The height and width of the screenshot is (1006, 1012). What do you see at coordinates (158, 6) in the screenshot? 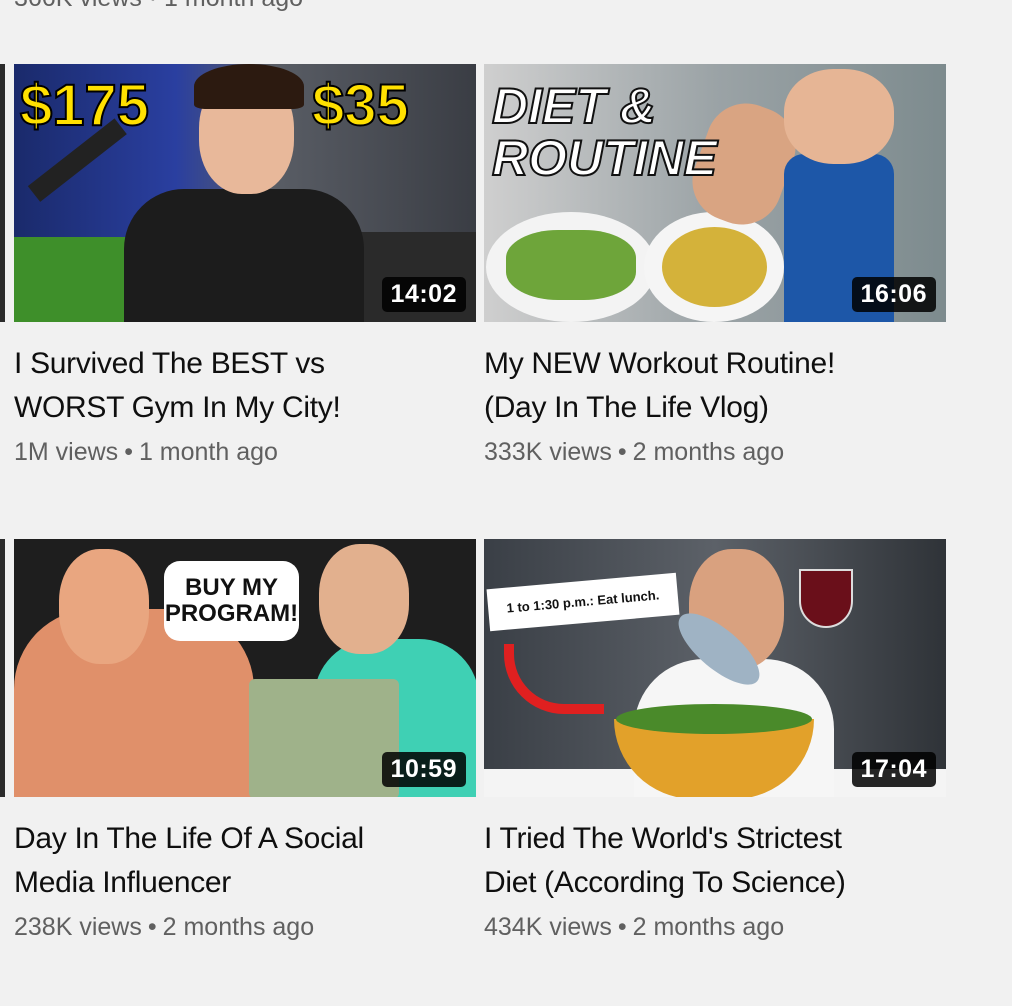
I see `previous-row-meta: 366K views · 1 month ago` at bounding box center [158, 6].